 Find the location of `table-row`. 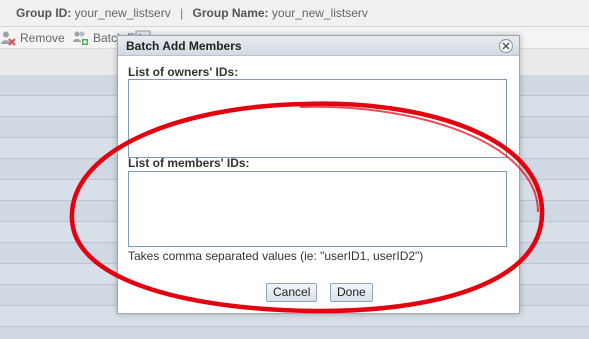

table-row is located at coordinates (294, 333).